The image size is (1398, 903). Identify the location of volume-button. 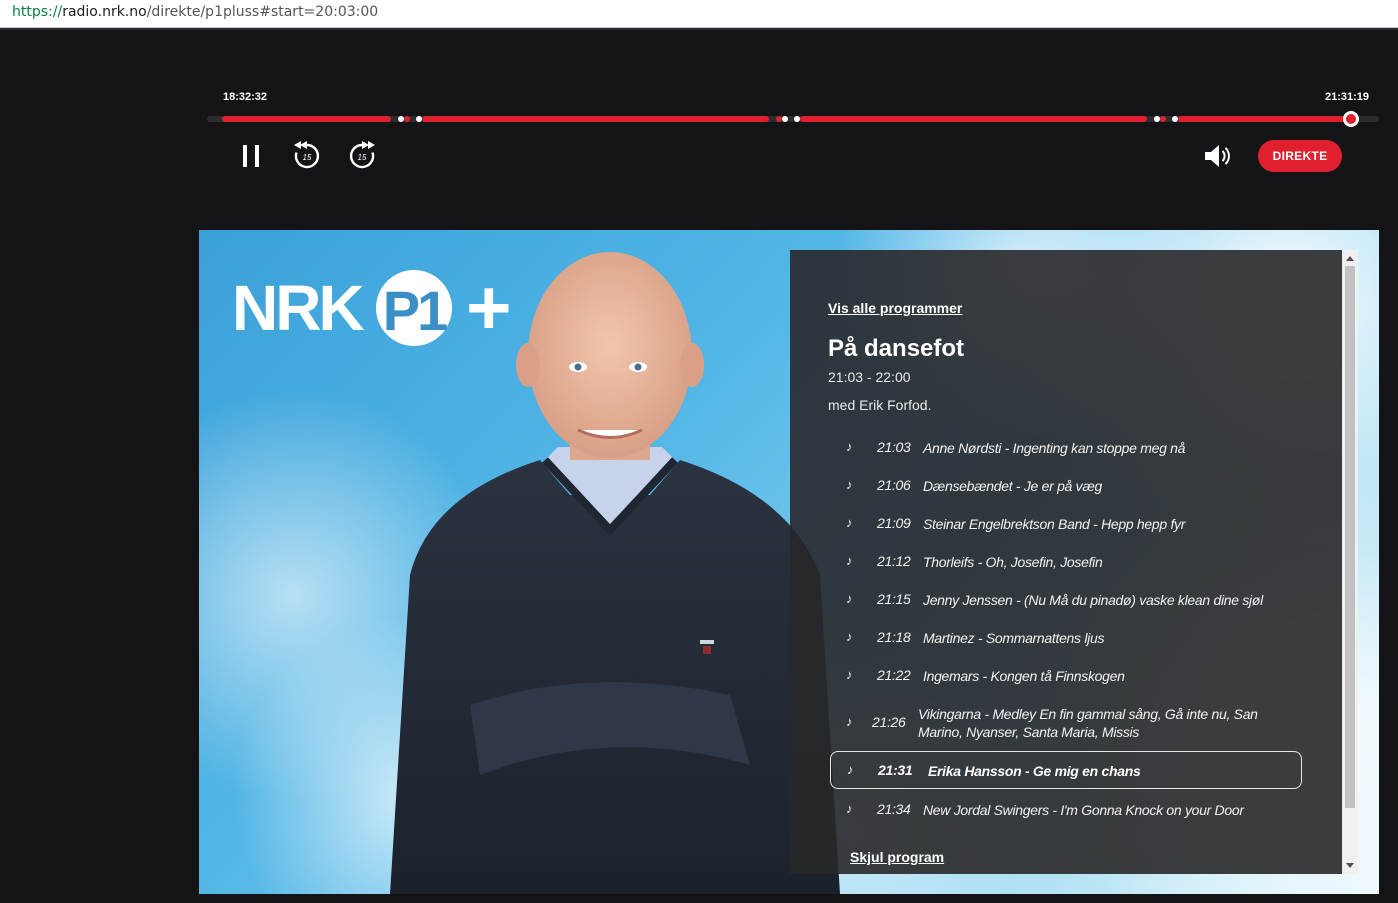
(1218, 156).